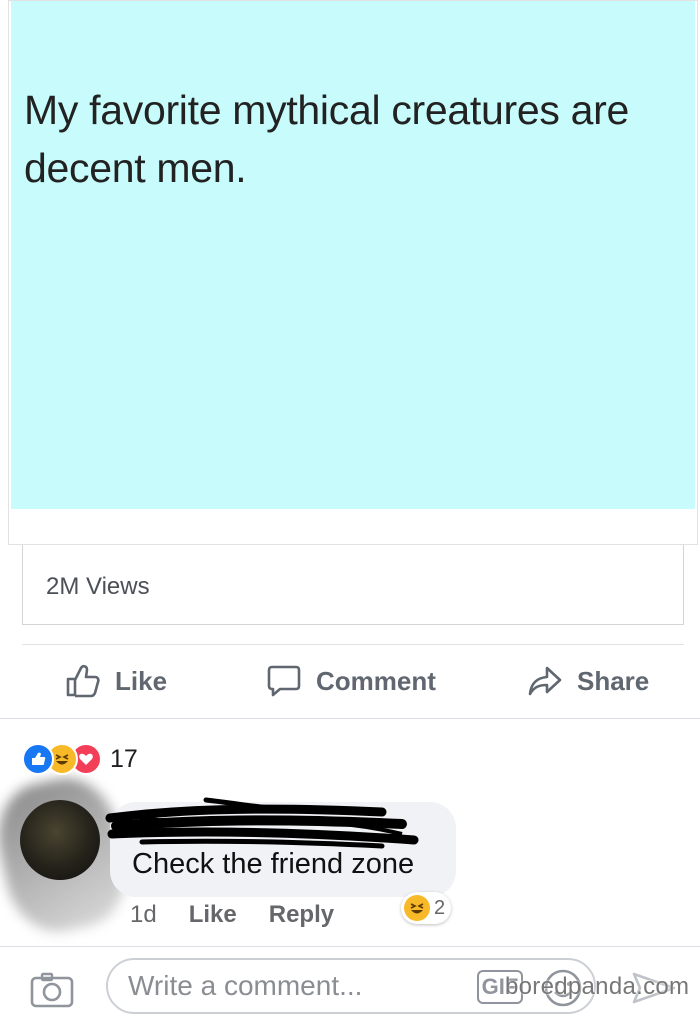  Describe the element at coordinates (301, 915) in the screenshot. I see `comment-reply-link: Reply` at that location.